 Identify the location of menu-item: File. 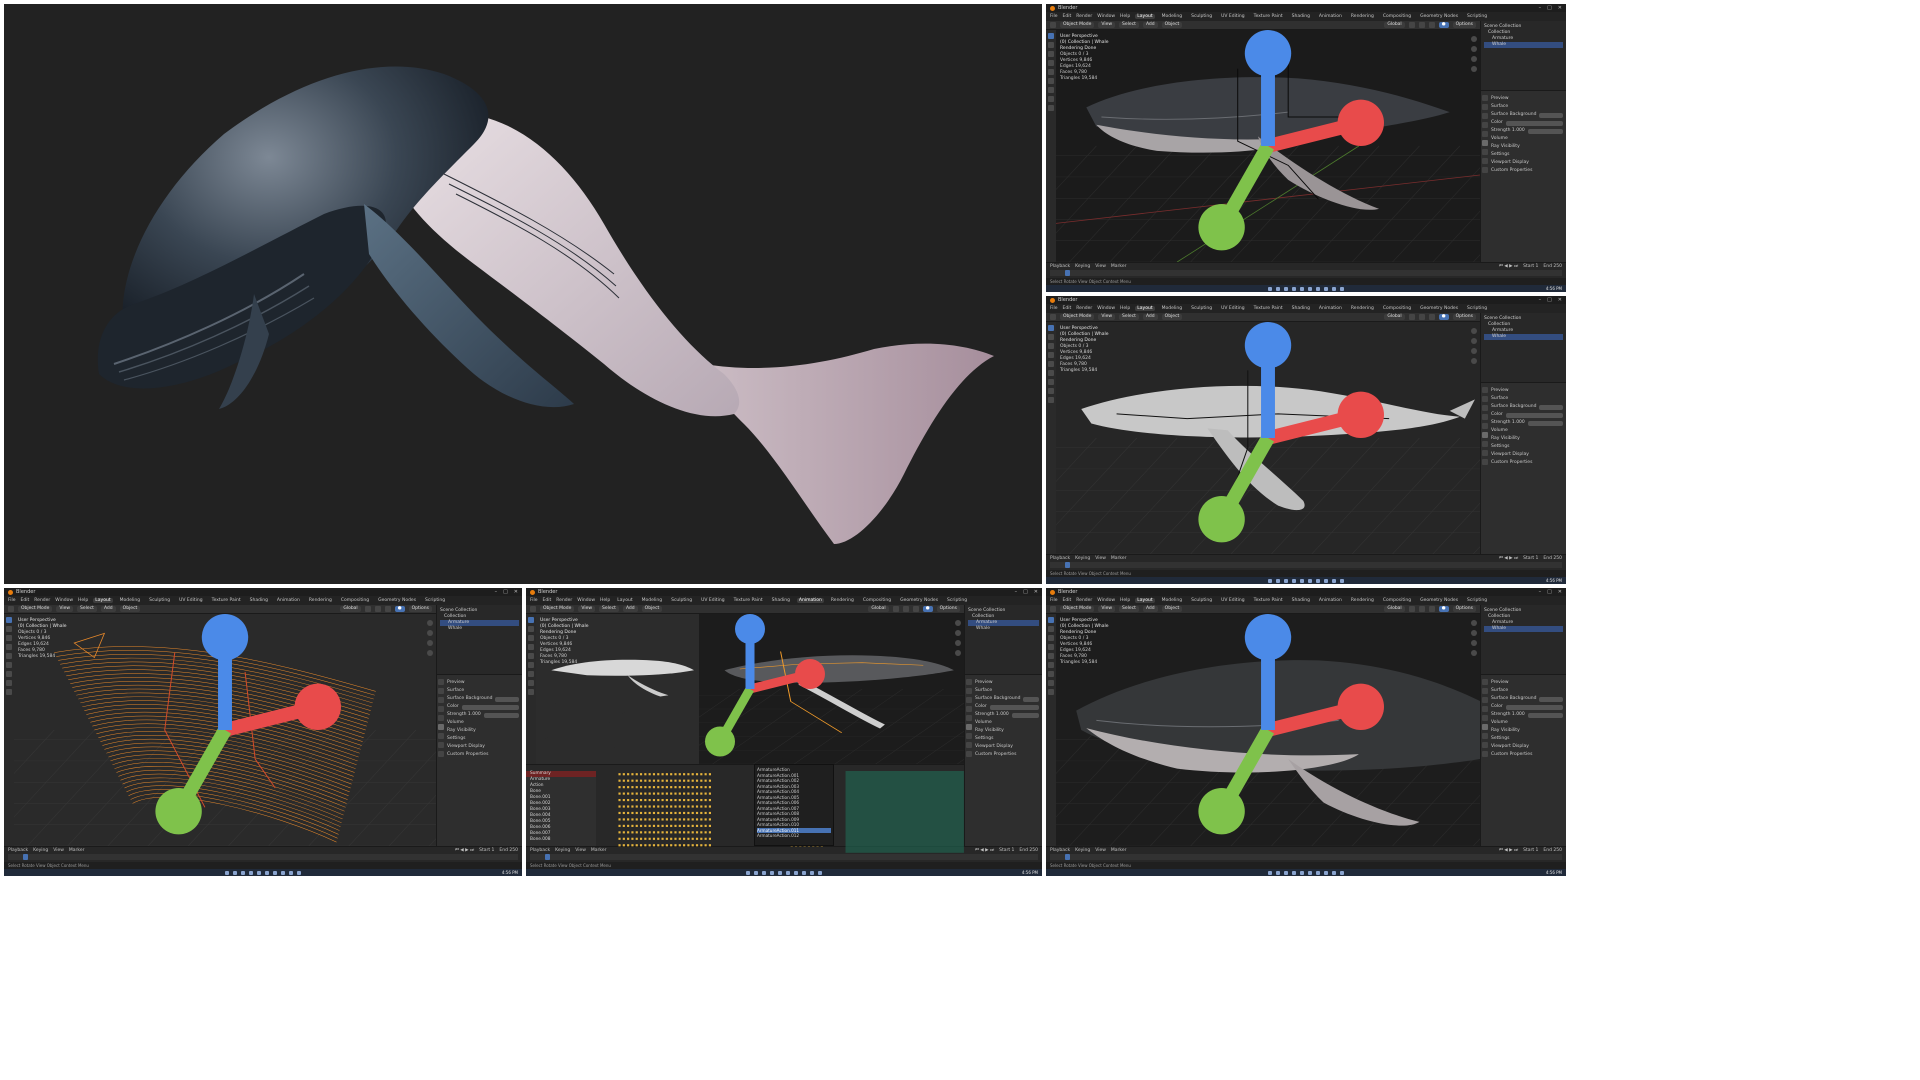
(534, 600).